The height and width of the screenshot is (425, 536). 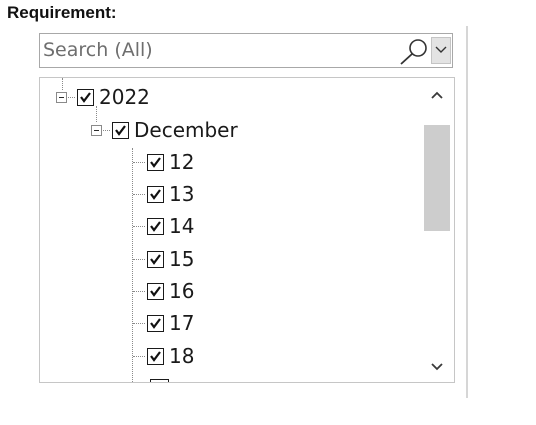 What do you see at coordinates (124, 97) in the screenshot?
I see `year-label: 2022` at bounding box center [124, 97].